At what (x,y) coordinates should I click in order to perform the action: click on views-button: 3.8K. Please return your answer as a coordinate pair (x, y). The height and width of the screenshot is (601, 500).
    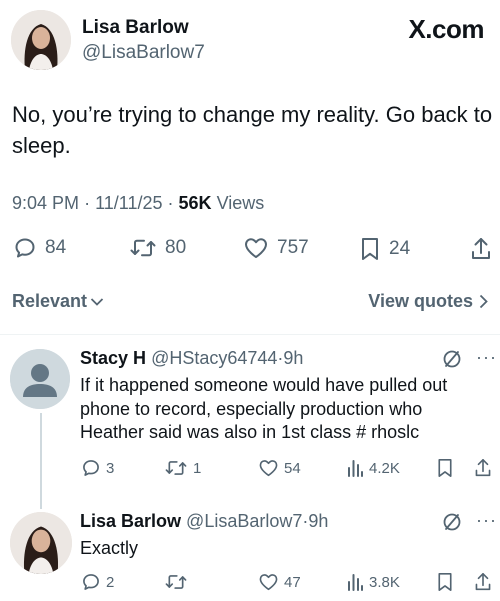
    Looking at the image, I should click on (373, 582).